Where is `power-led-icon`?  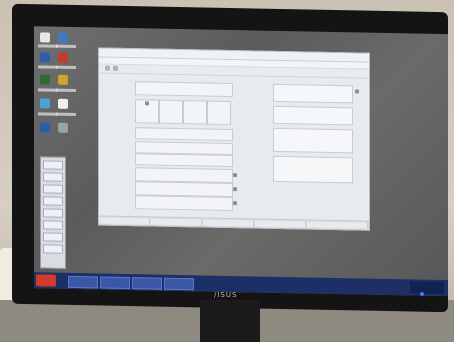 power-led-icon is located at coordinates (422, 294).